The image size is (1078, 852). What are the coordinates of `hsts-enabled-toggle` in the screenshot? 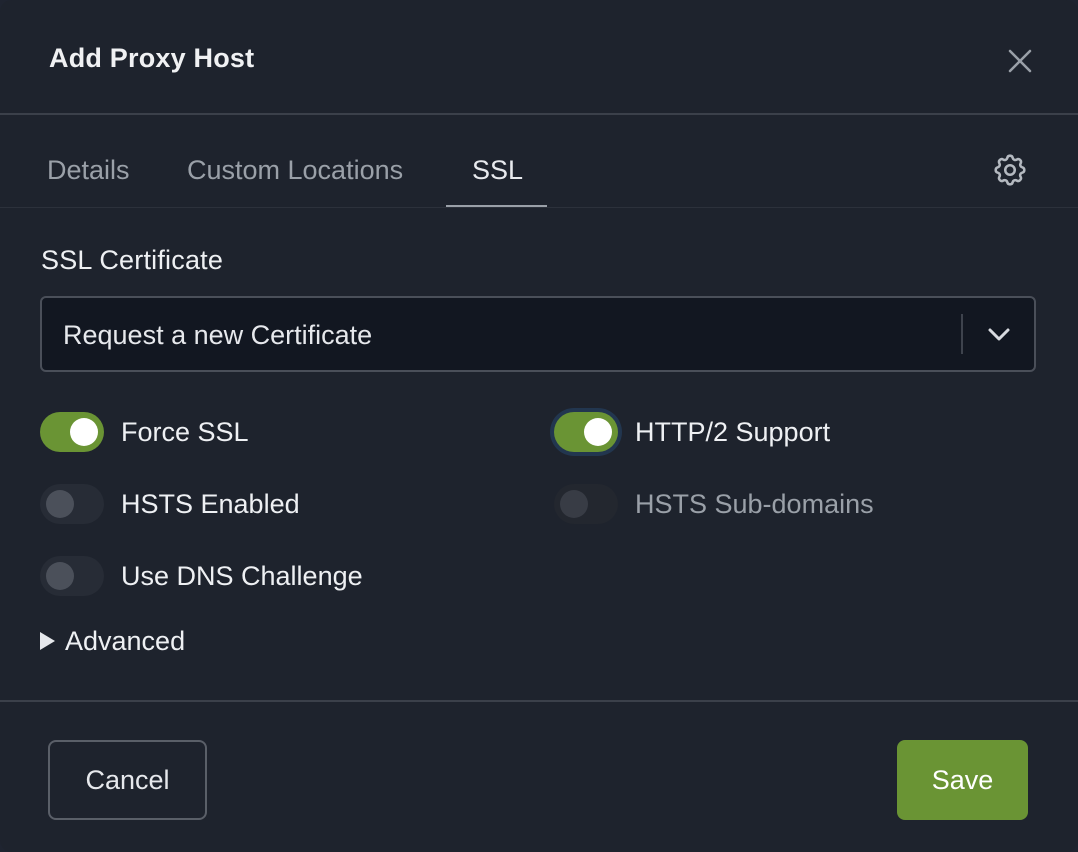 It's located at (72, 504).